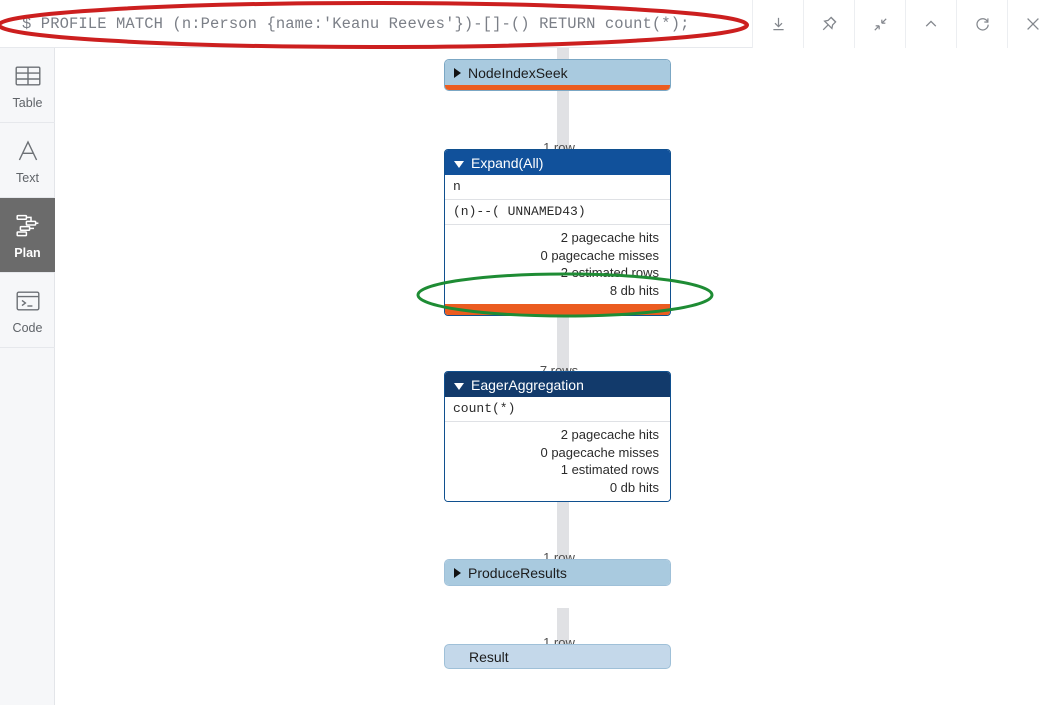  What do you see at coordinates (507, 162) in the screenshot?
I see `plan-node-operator: Expand(All)` at bounding box center [507, 162].